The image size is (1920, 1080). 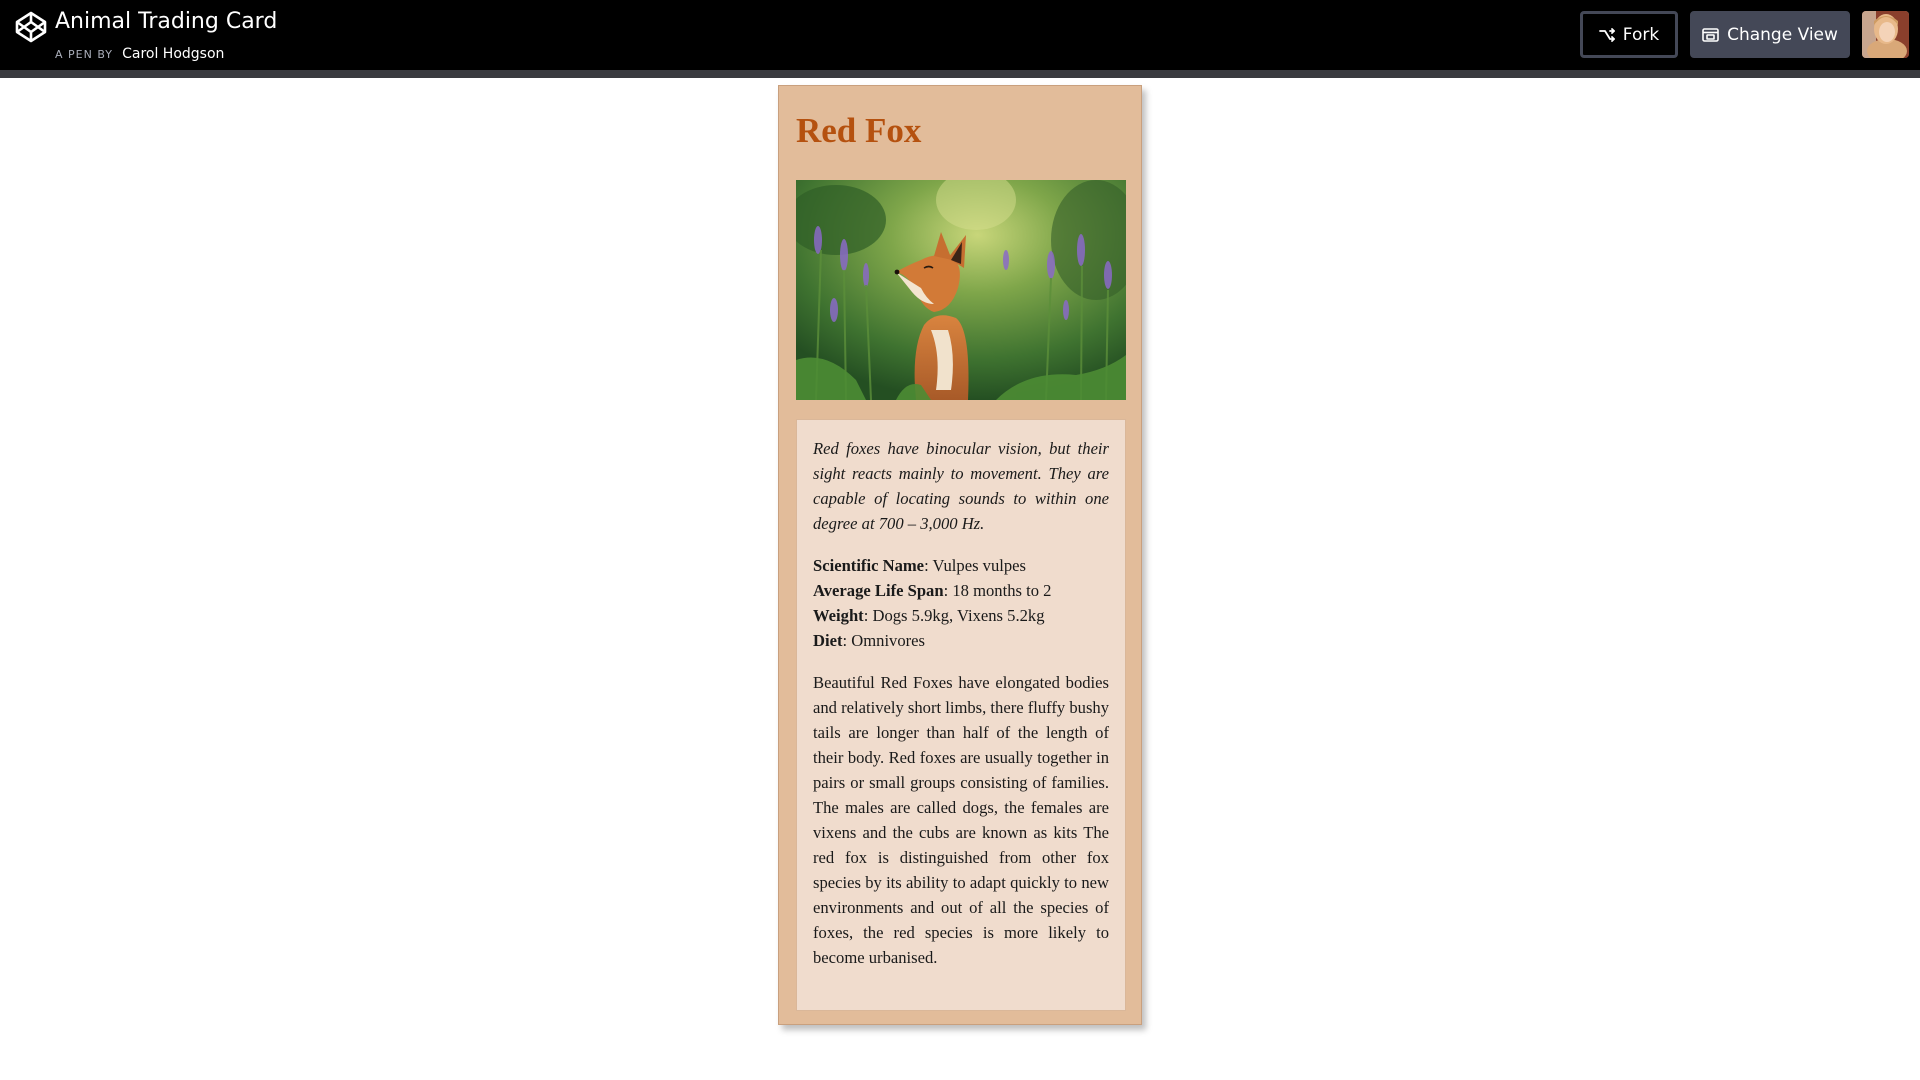 I want to click on fact-weight: Weight: Dogs 5.9kg, Vixens 5.2kg, so click(x=961, y=615).